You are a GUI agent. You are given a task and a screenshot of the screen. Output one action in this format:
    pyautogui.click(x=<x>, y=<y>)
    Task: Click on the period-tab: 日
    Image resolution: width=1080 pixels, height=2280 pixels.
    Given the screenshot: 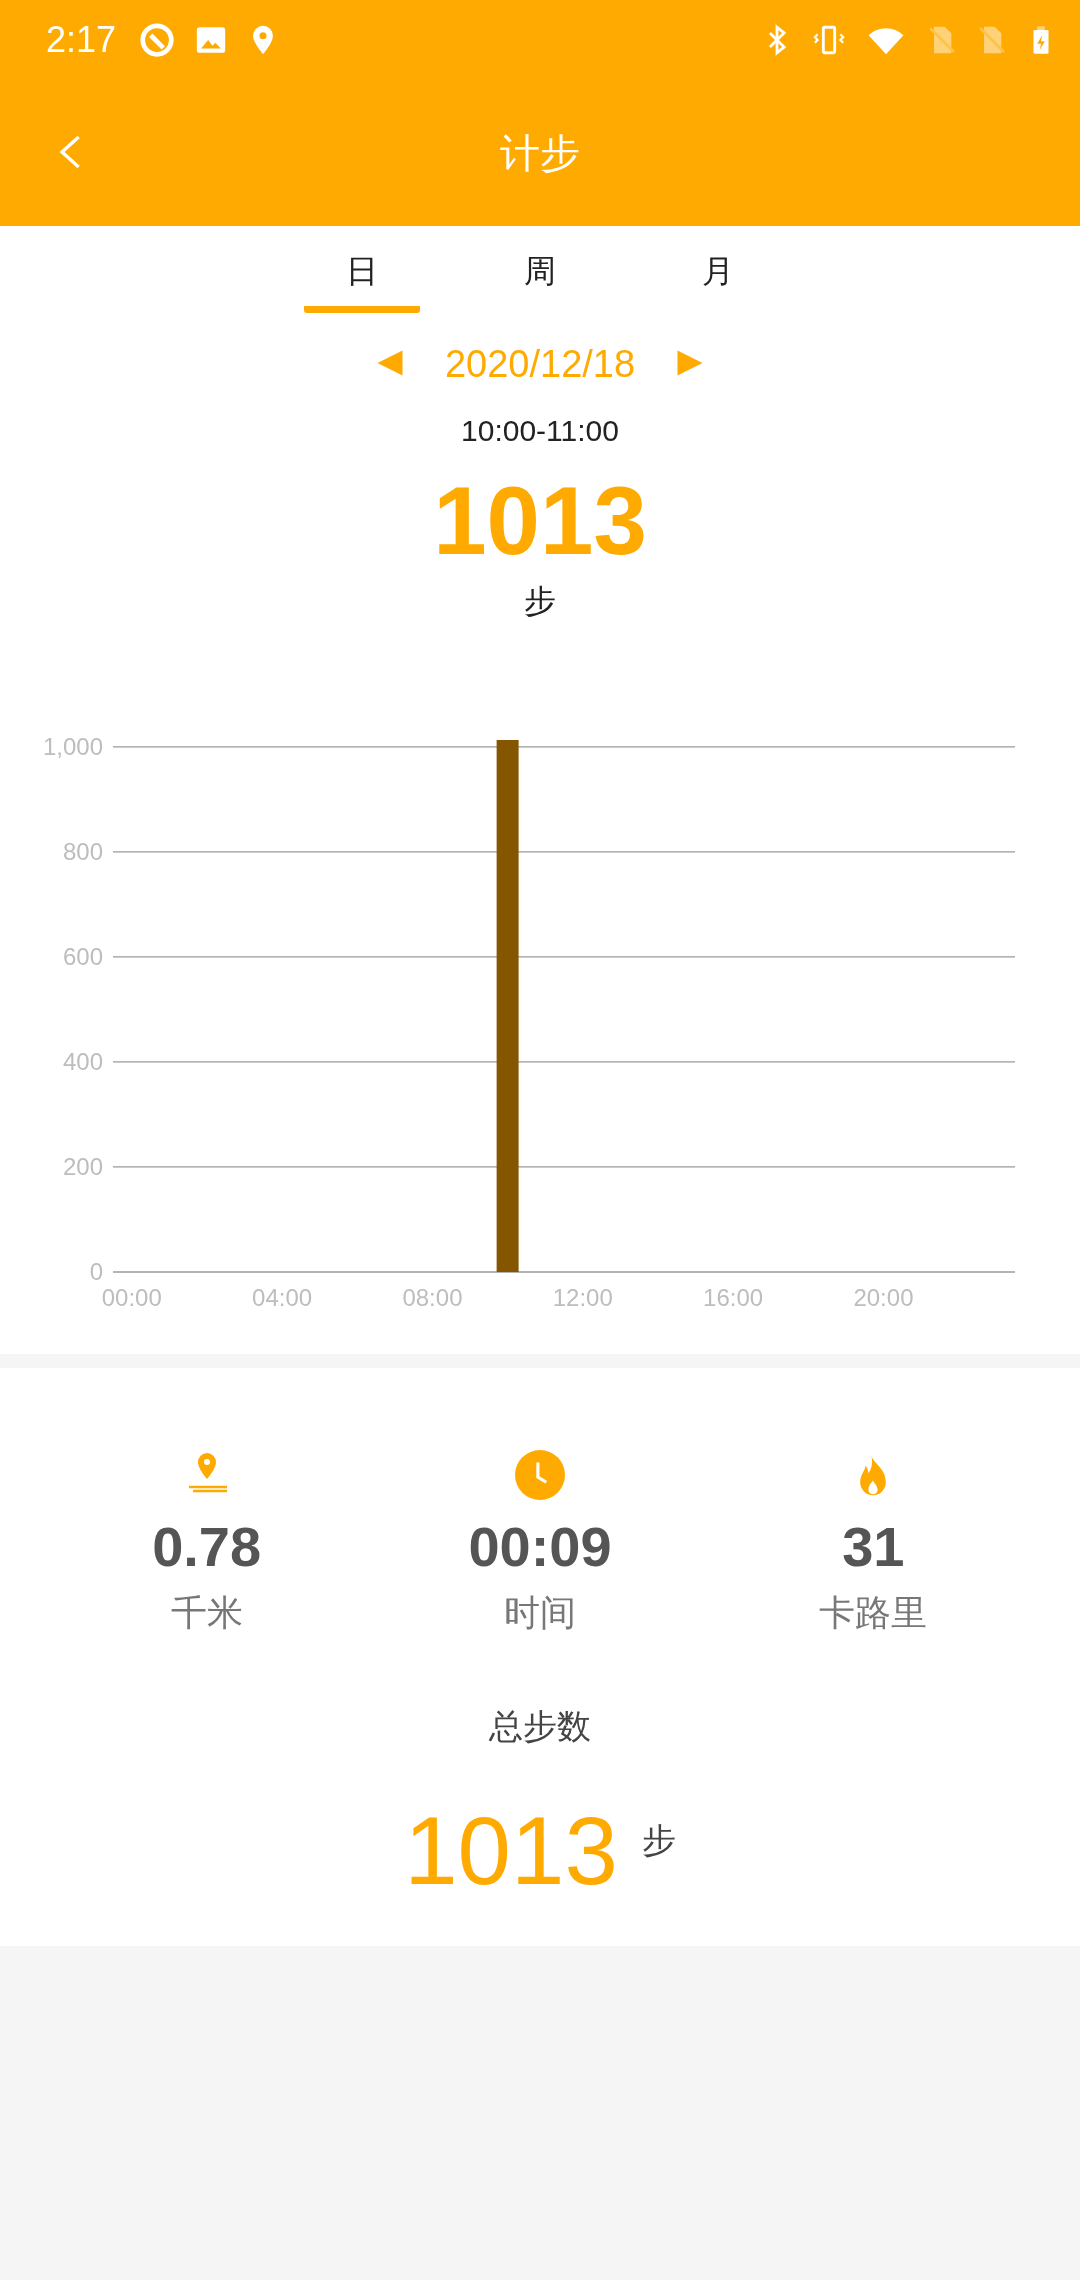 What is the action you would take?
    pyautogui.click(x=362, y=277)
    